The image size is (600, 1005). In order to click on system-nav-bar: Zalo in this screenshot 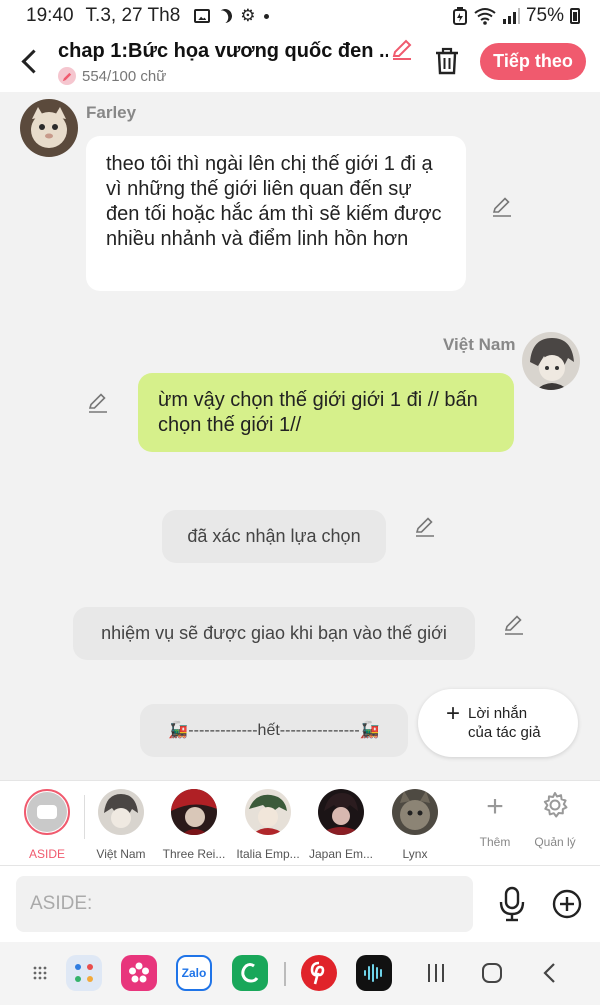, I will do `click(300, 973)`.